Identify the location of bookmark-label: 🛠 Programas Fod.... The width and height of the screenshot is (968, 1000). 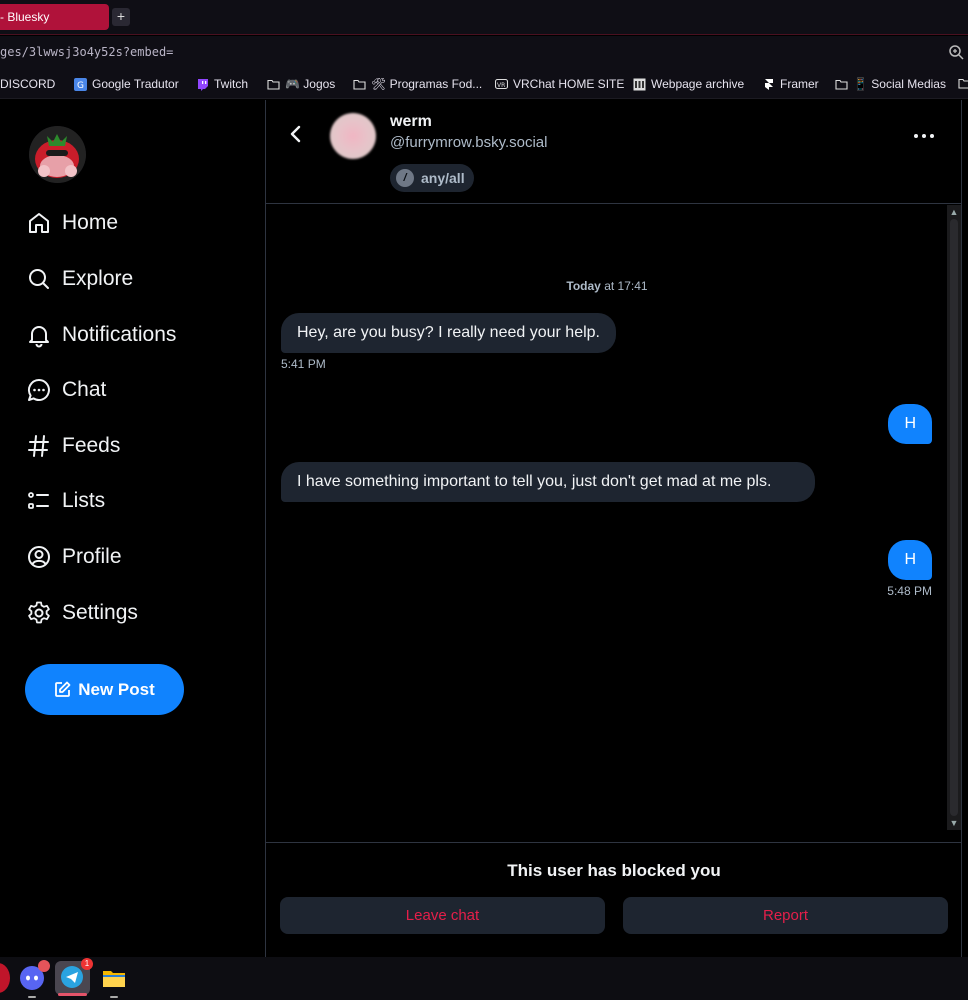
(427, 84).